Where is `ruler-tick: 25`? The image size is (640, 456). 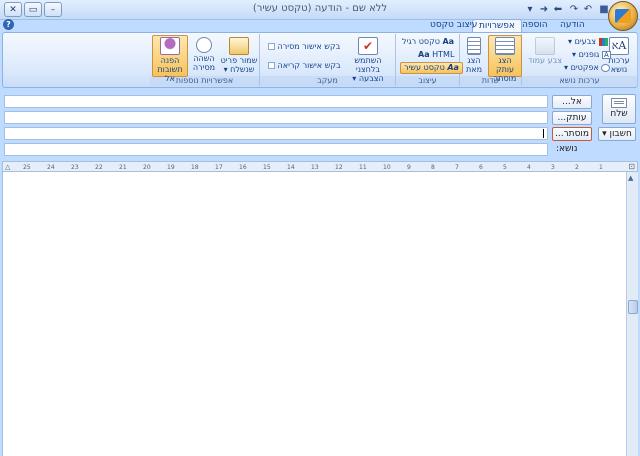 ruler-tick: 25 is located at coordinates (27, 167).